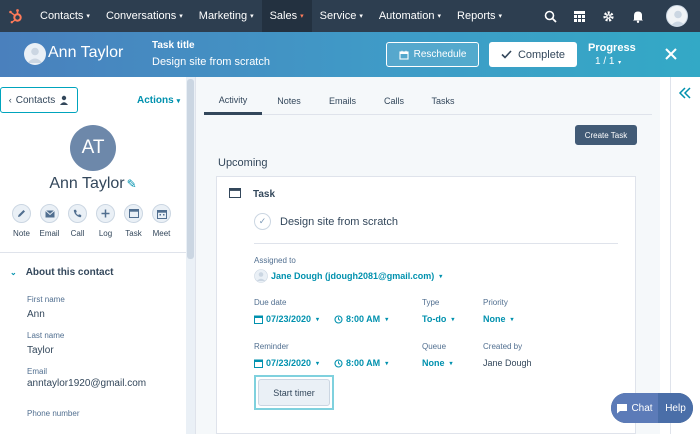  I want to click on main-scrollbar, so click(665, 255).